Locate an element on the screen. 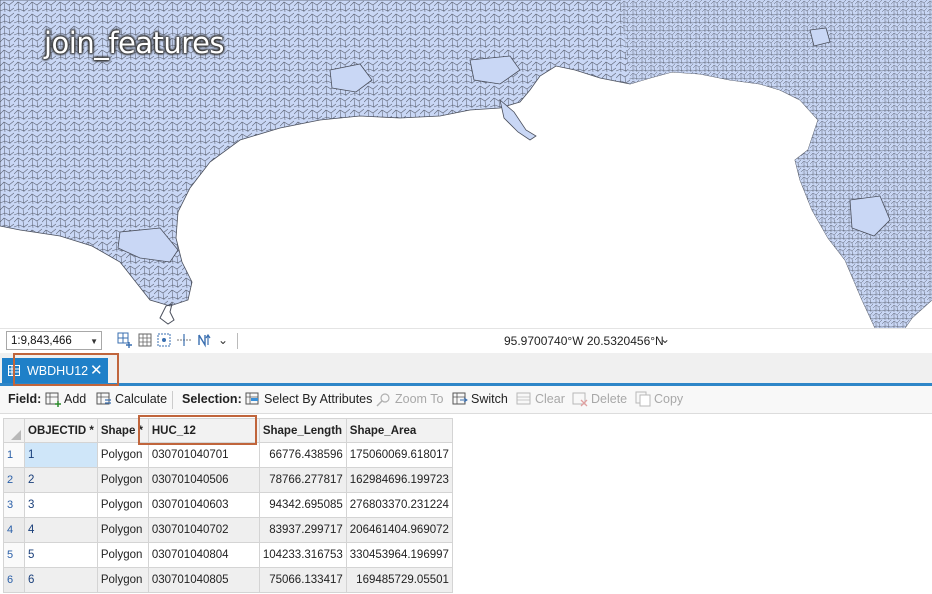  cell-objectid: 5 is located at coordinates (61, 555).